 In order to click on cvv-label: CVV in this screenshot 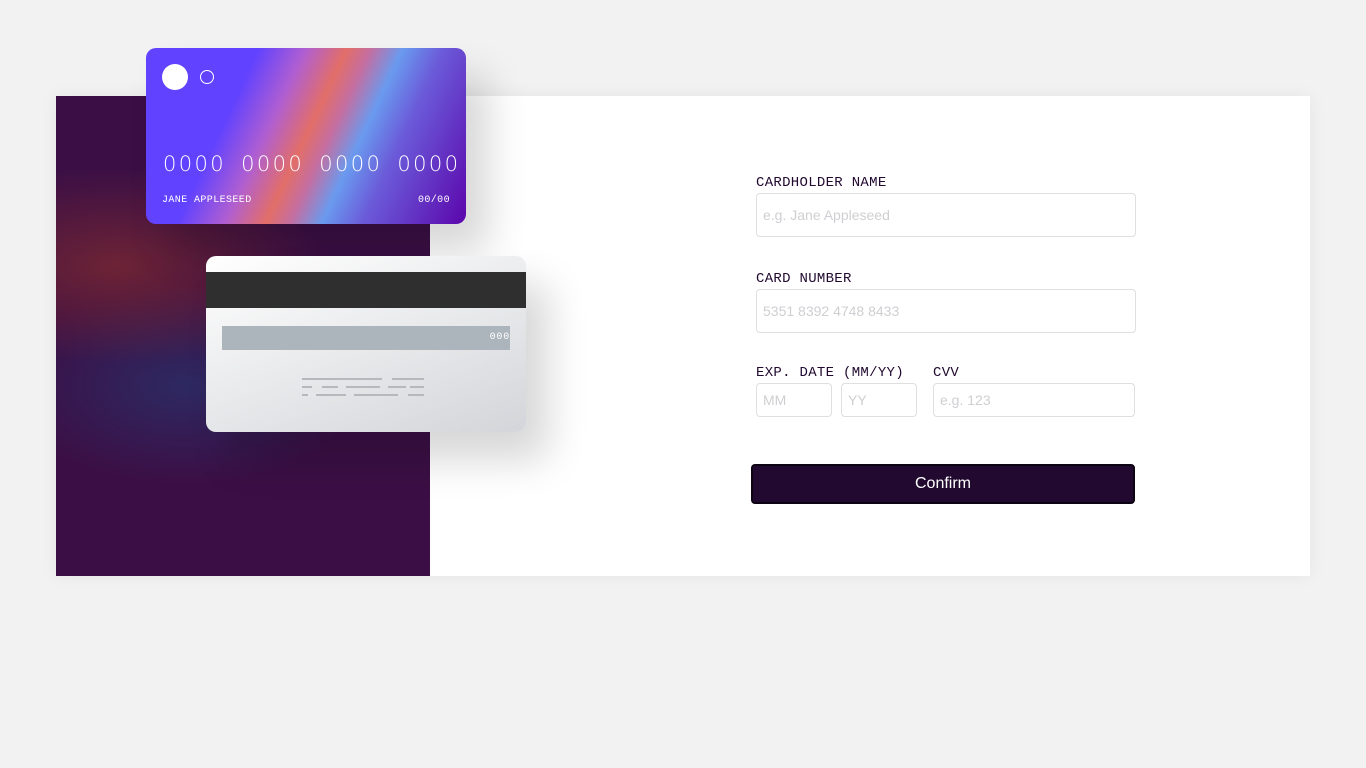, I will do `click(946, 373)`.